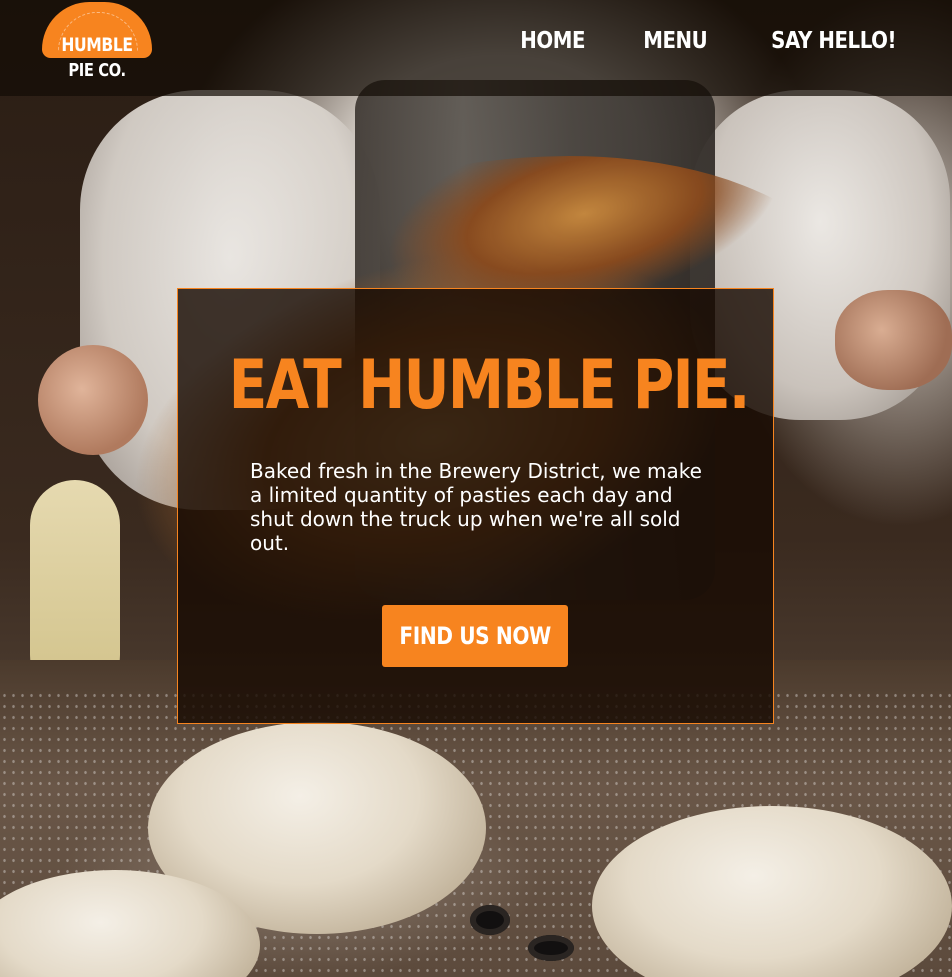 This screenshot has width=952, height=977. Describe the element at coordinates (489, 385) in the screenshot. I see `hero-title: EAT HUMBLE PIE.` at that location.